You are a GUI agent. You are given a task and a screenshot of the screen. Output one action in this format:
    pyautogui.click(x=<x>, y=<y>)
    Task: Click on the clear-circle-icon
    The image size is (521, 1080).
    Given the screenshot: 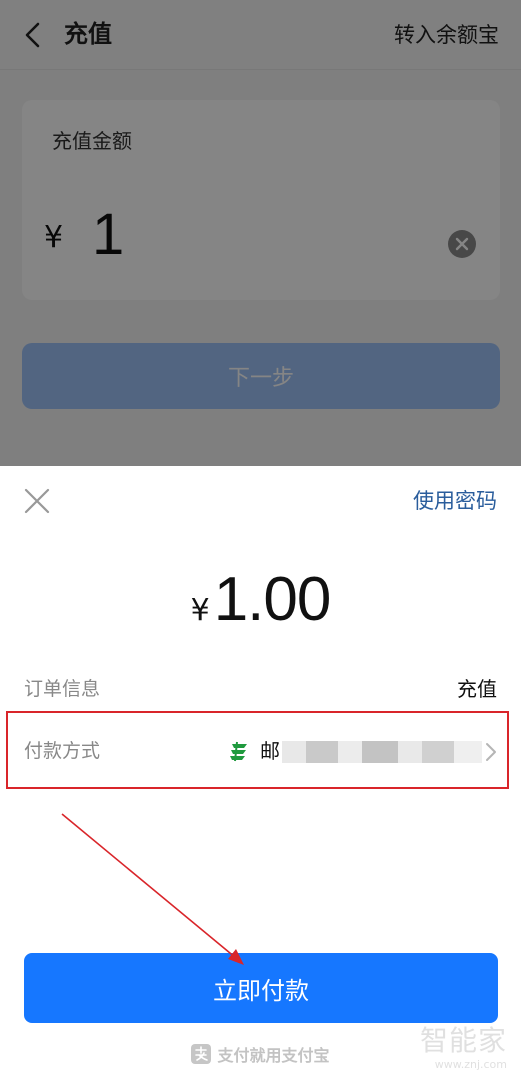 What is the action you would take?
    pyautogui.click(x=462, y=244)
    